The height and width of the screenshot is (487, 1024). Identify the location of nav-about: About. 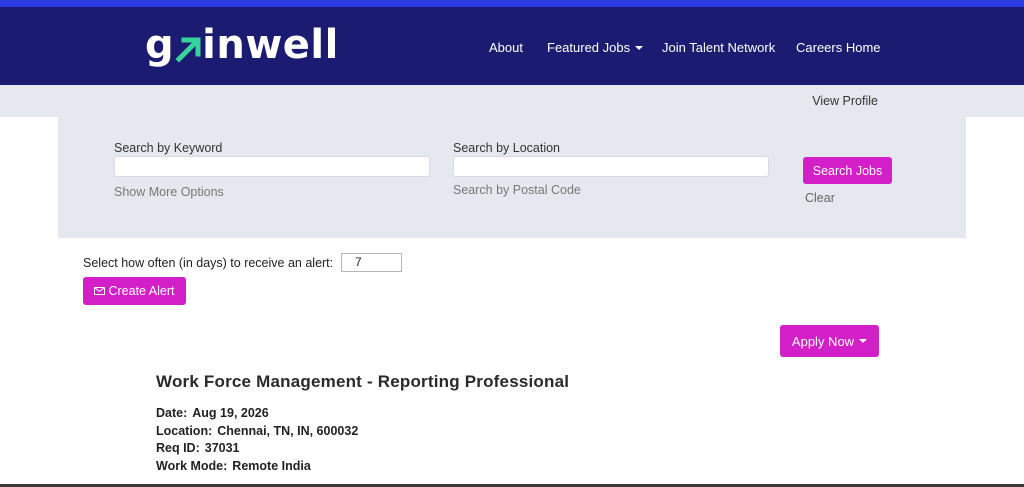
(506, 47).